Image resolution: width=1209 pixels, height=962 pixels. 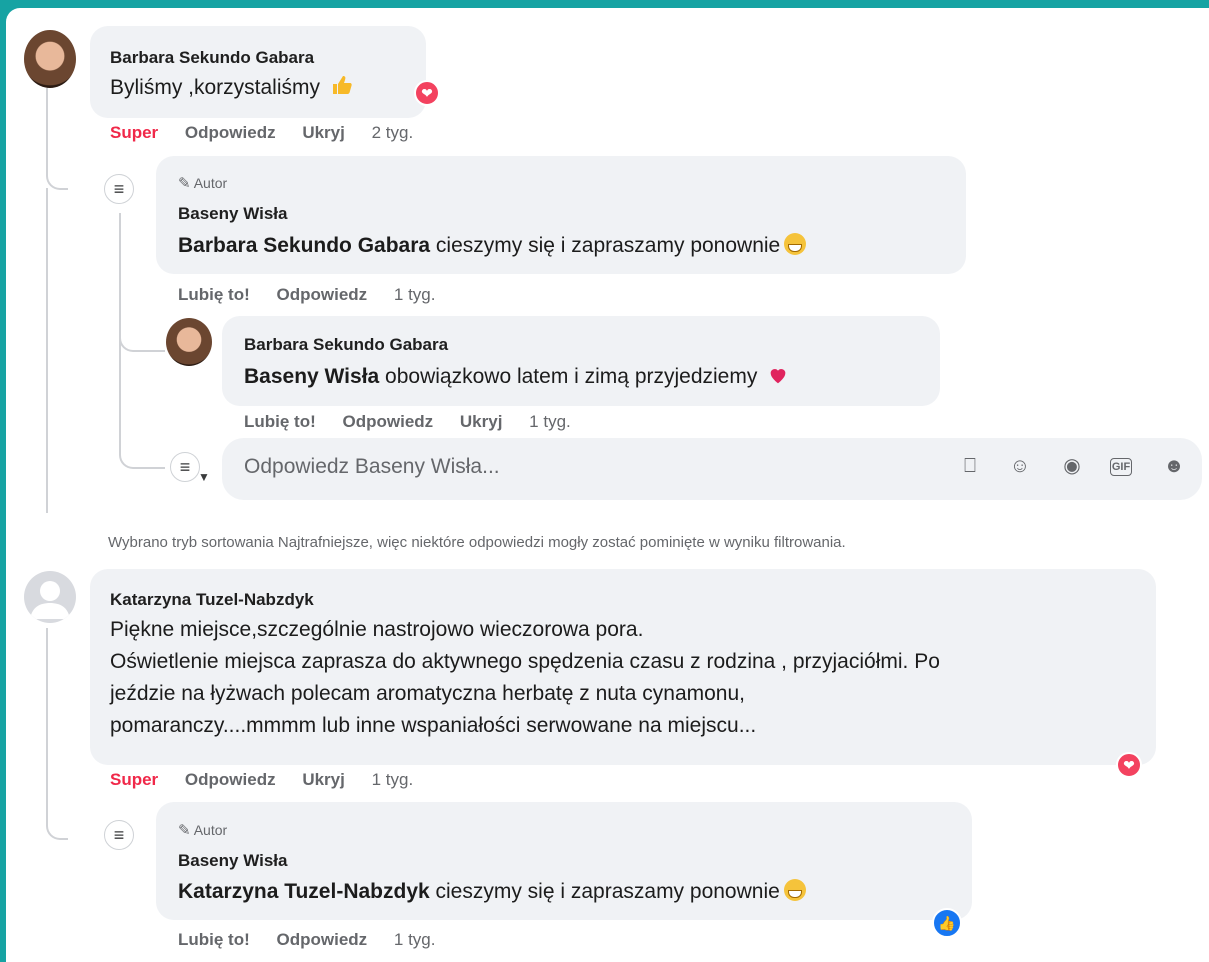 I want to click on red-heart-emoji-icon, so click(x=779, y=375).